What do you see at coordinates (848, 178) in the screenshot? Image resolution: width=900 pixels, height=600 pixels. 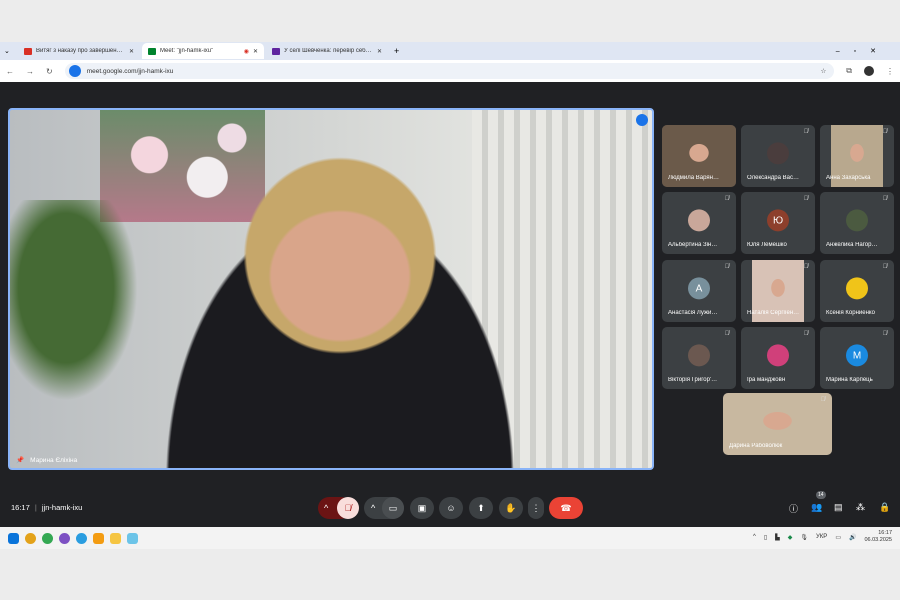 I see `participant-name: Анна Захарська` at bounding box center [848, 178].